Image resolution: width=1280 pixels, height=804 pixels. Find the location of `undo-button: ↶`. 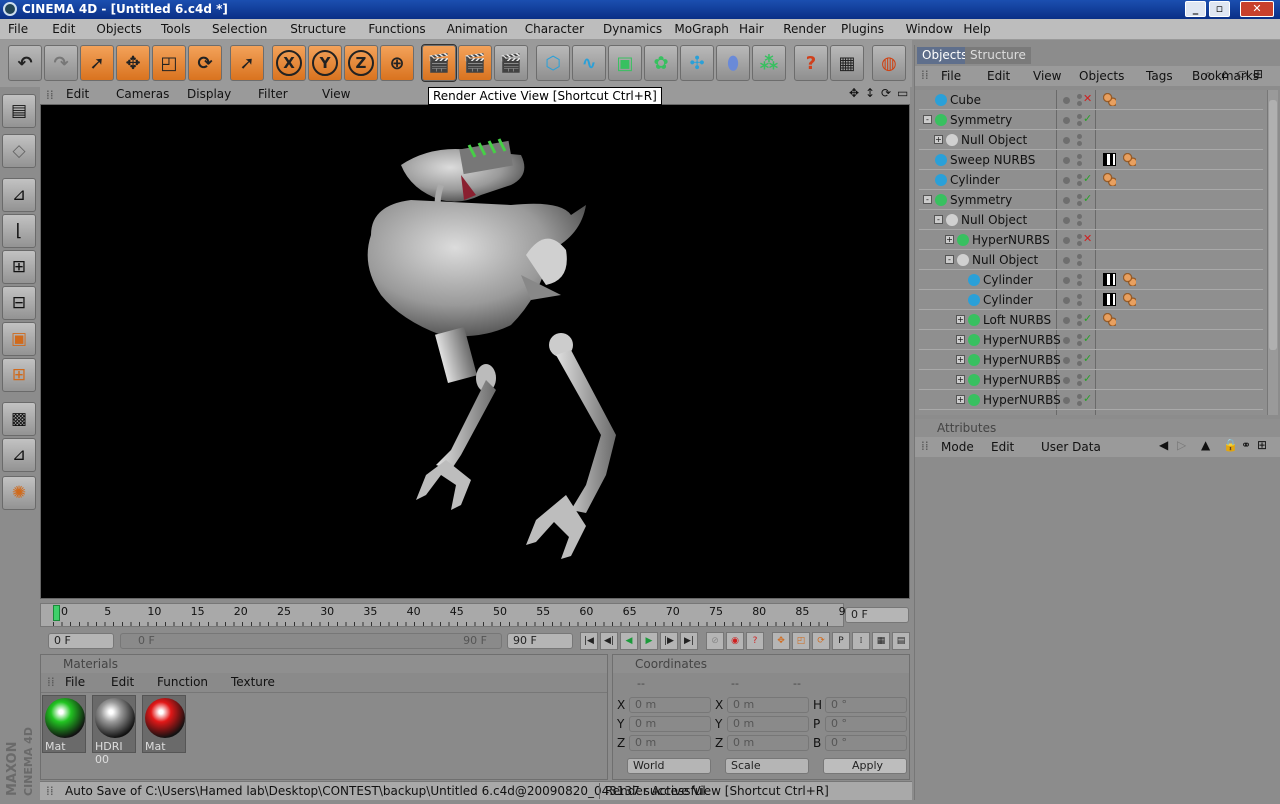

undo-button: ↶ is located at coordinates (25, 63).